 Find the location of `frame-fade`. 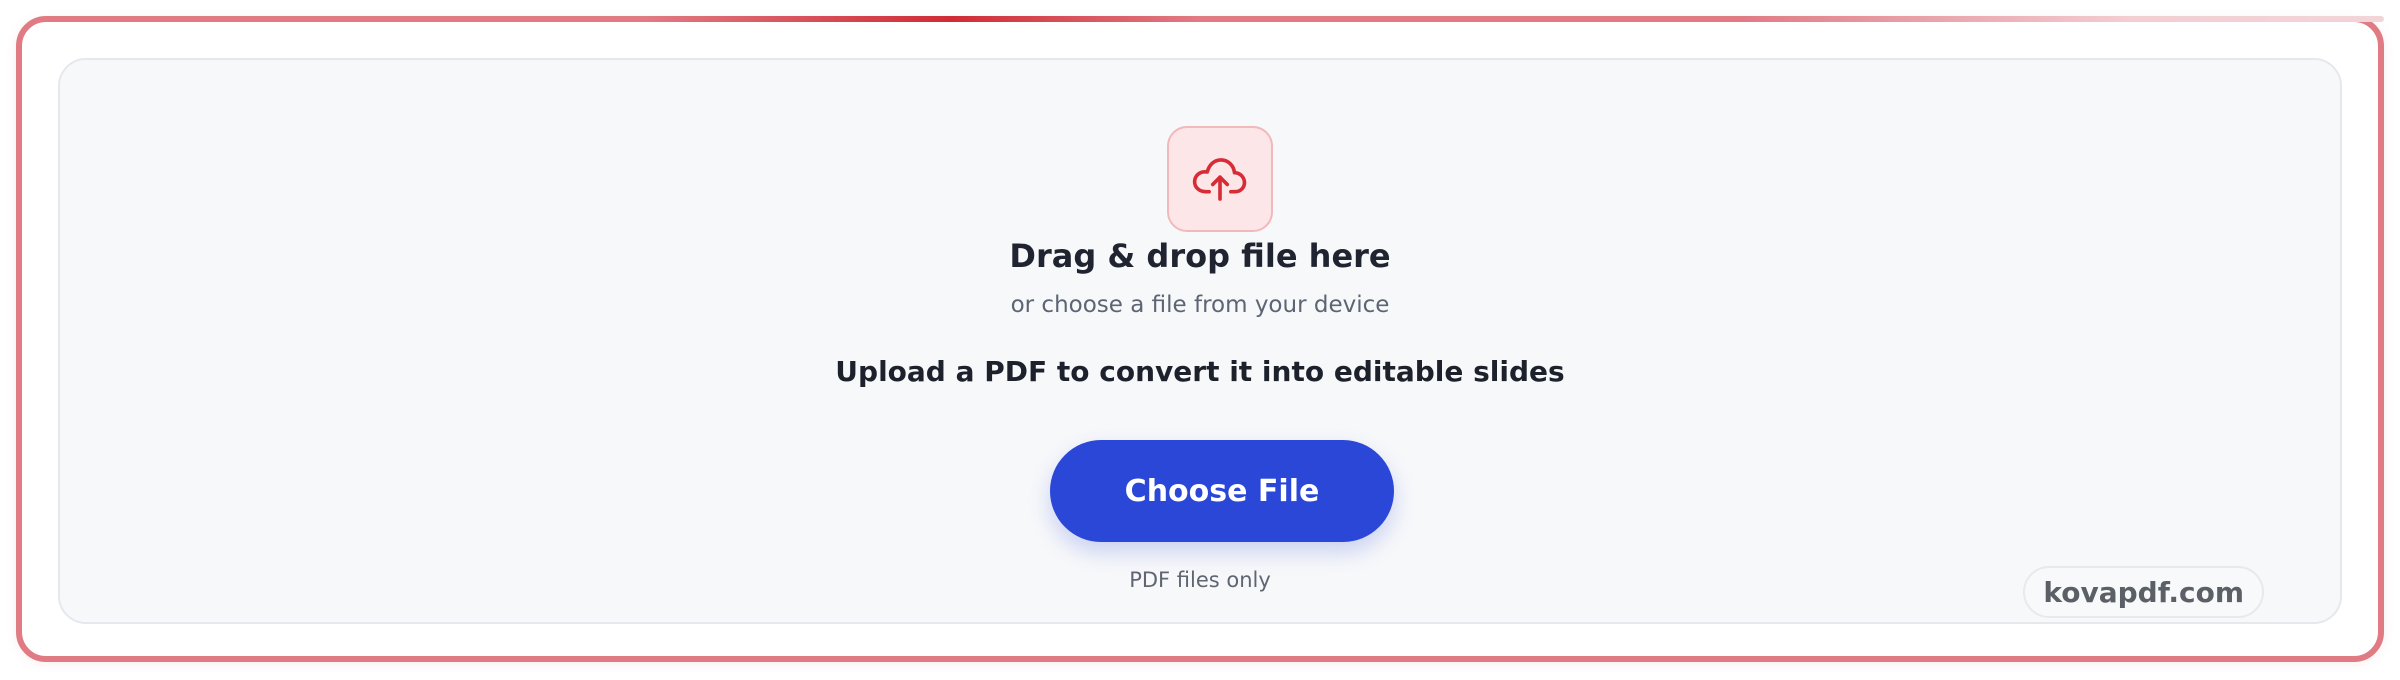

frame-fade is located at coordinates (2064, 19).